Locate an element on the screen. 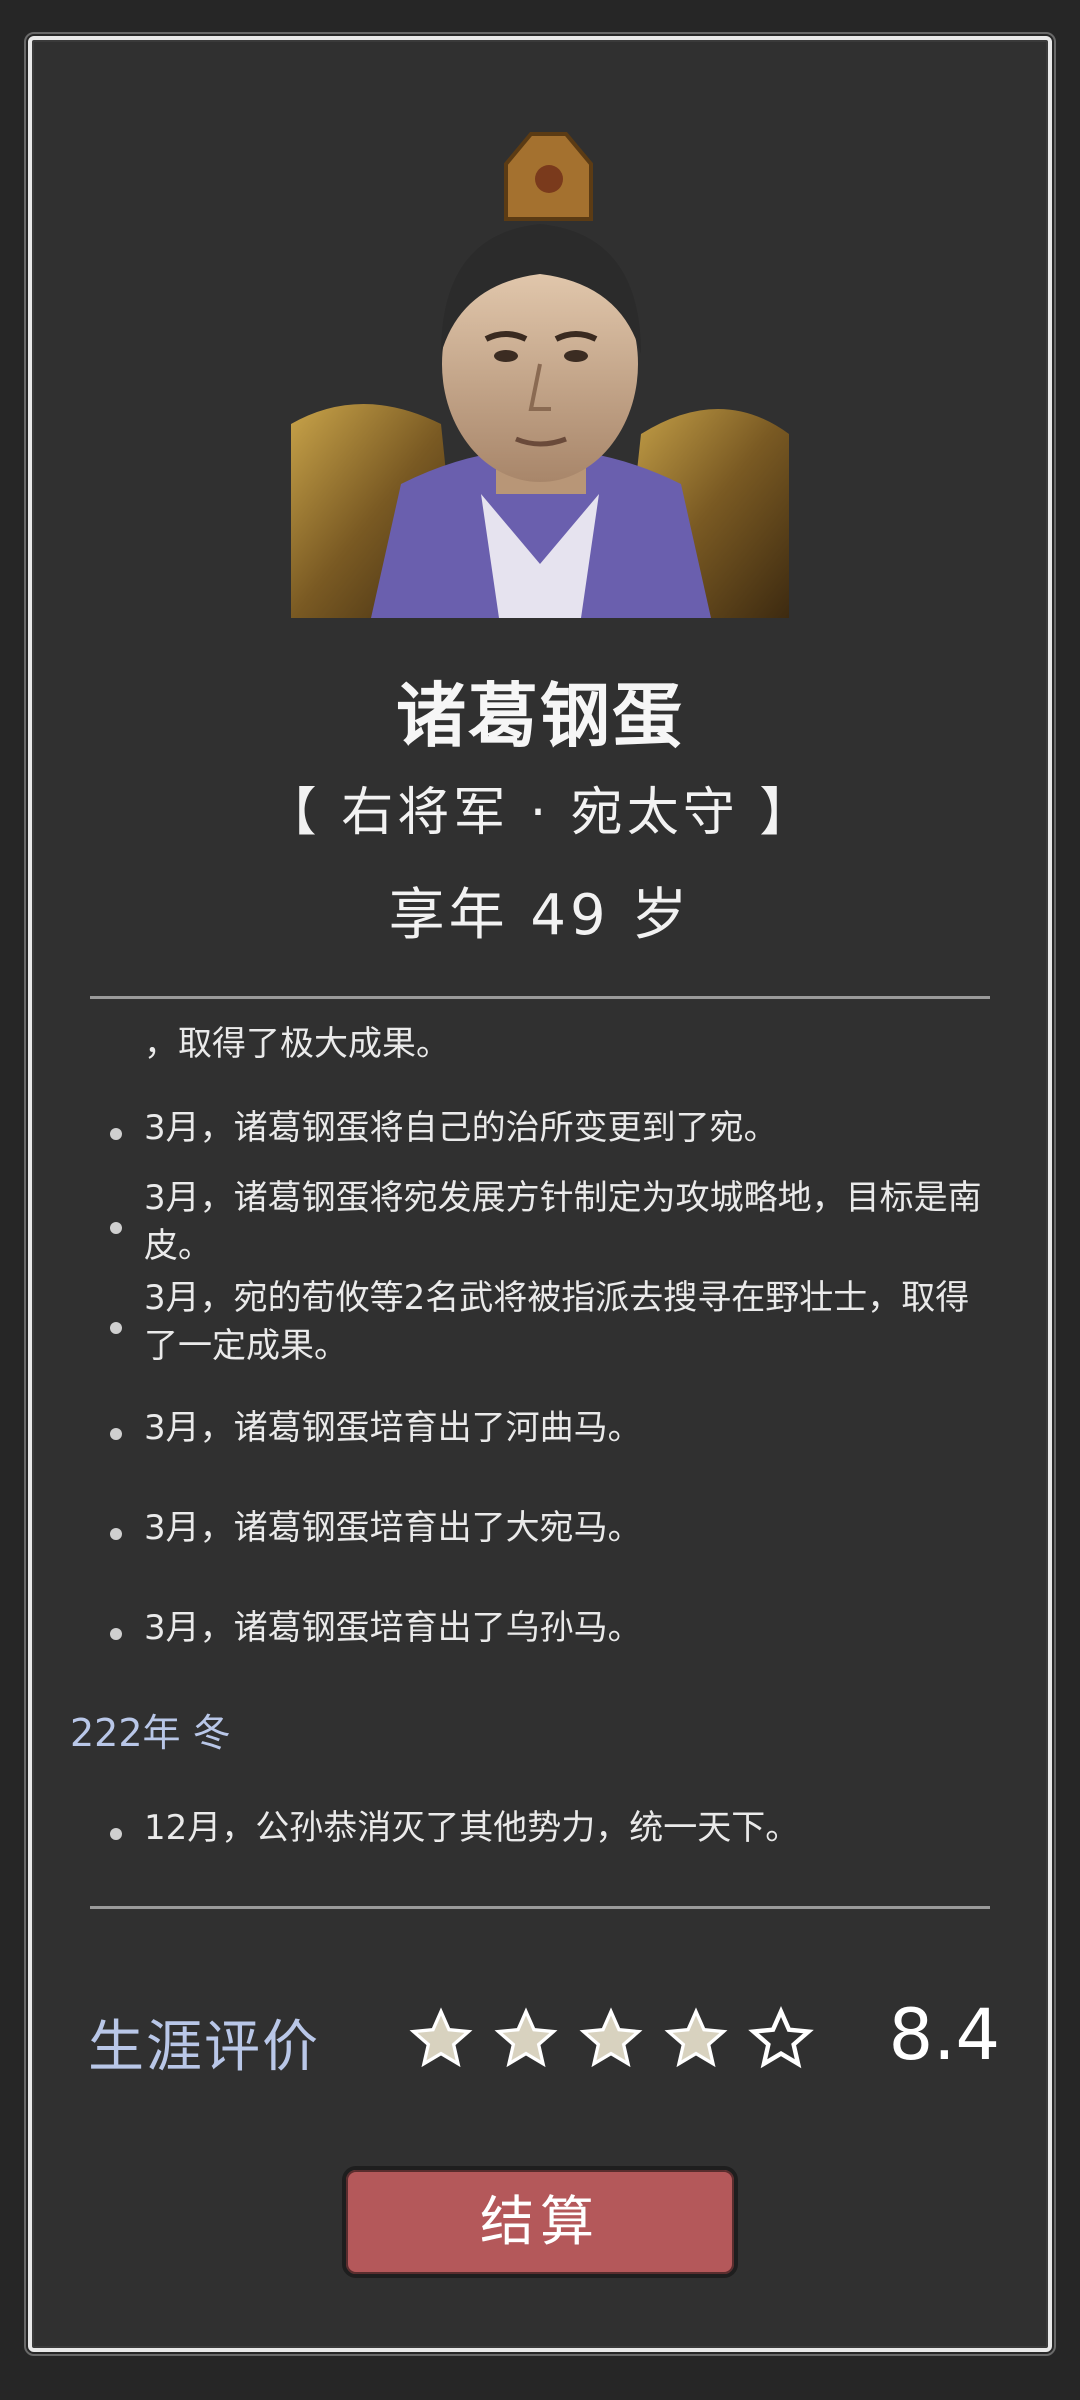 The image size is (1080, 2400). season-header: 222年 冬 is located at coordinates (150, 1733).